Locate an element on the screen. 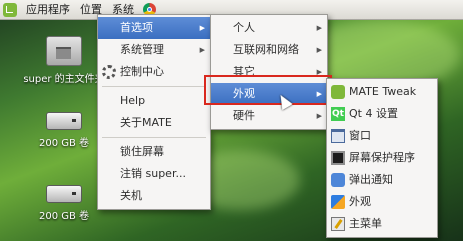 The height and width of the screenshot is (241, 463). menu-item-label: 首选项 is located at coordinates (136, 27).